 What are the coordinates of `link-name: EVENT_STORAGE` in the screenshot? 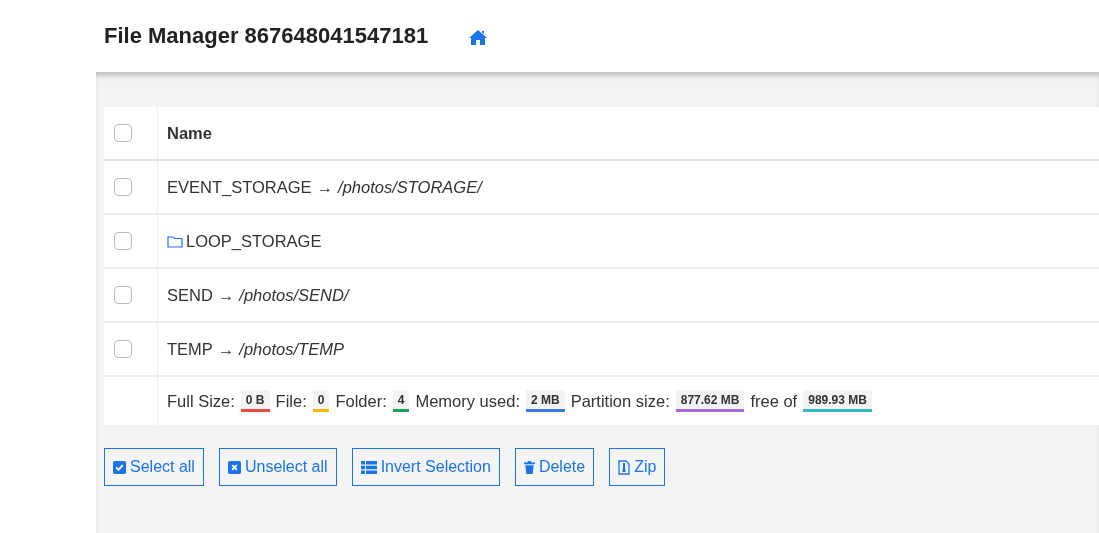 It's located at (239, 187).